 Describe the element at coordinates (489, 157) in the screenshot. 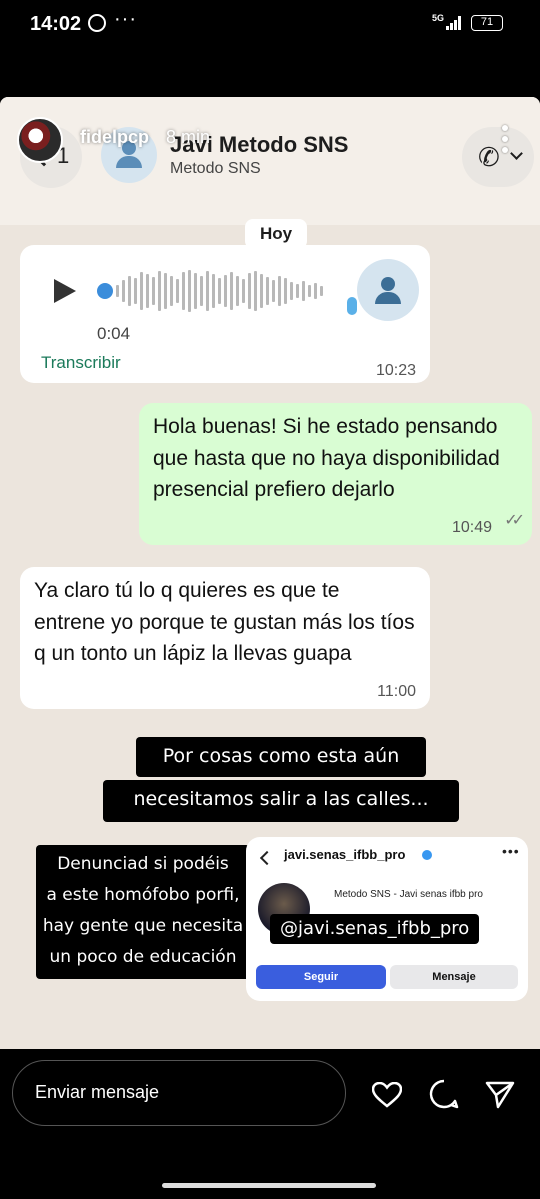

I see `phone-icon: ✆` at that location.